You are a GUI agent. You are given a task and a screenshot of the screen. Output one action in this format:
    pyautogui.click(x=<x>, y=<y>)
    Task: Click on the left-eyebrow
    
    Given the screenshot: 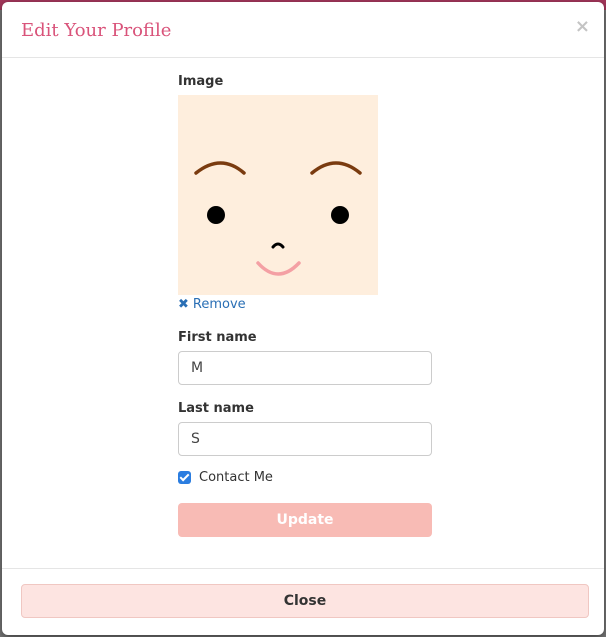 What is the action you would take?
    pyautogui.click(x=220, y=168)
    